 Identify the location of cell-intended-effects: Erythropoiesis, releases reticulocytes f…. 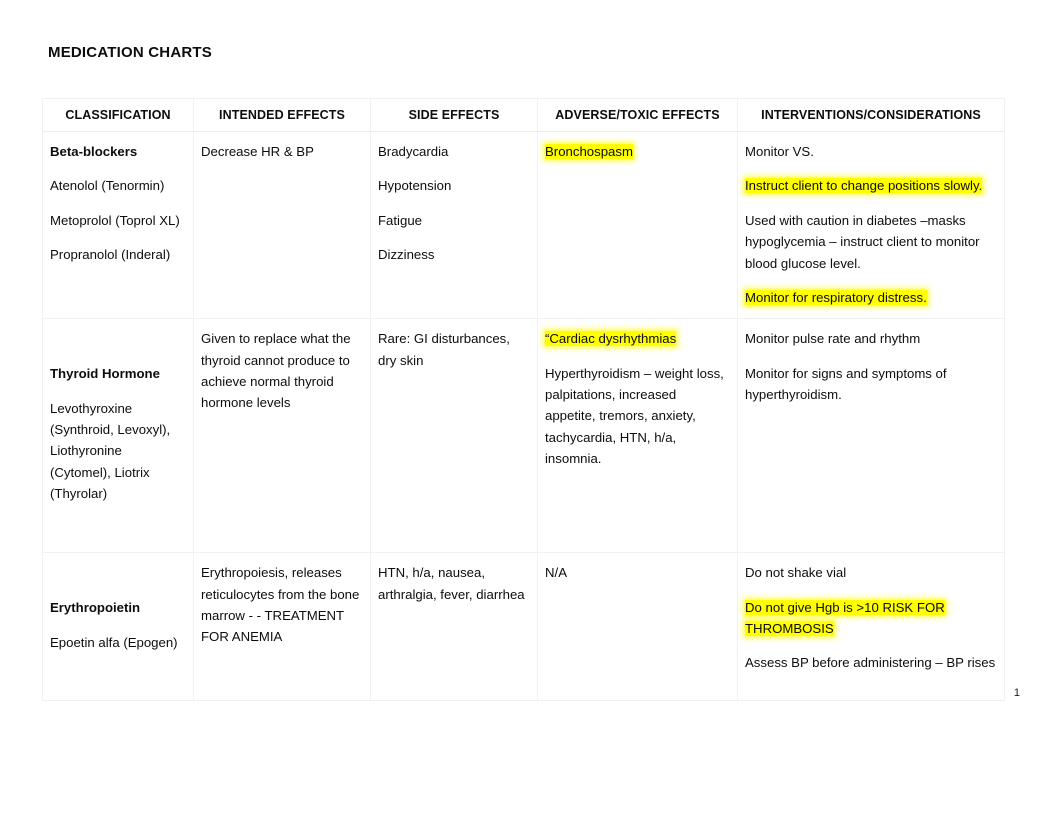
(282, 627).